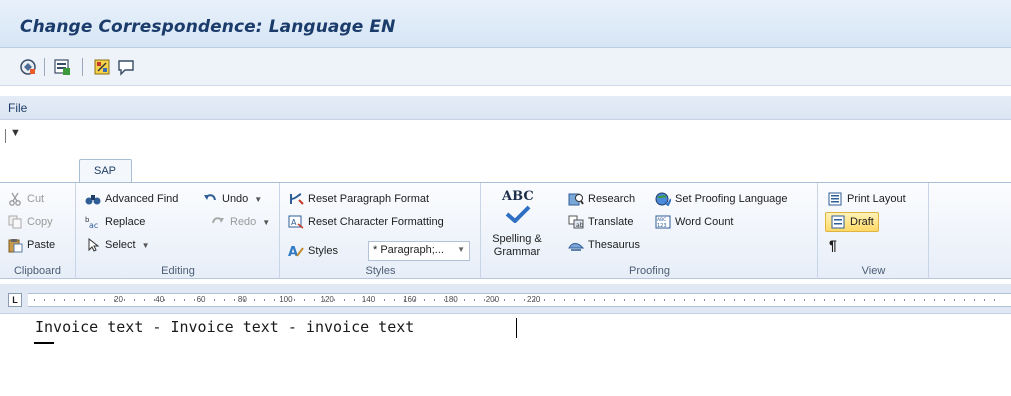  Describe the element at coordinates (694, 222) in the screenshot. I see `word-count-button: ABC 123 Word Count` at that location.